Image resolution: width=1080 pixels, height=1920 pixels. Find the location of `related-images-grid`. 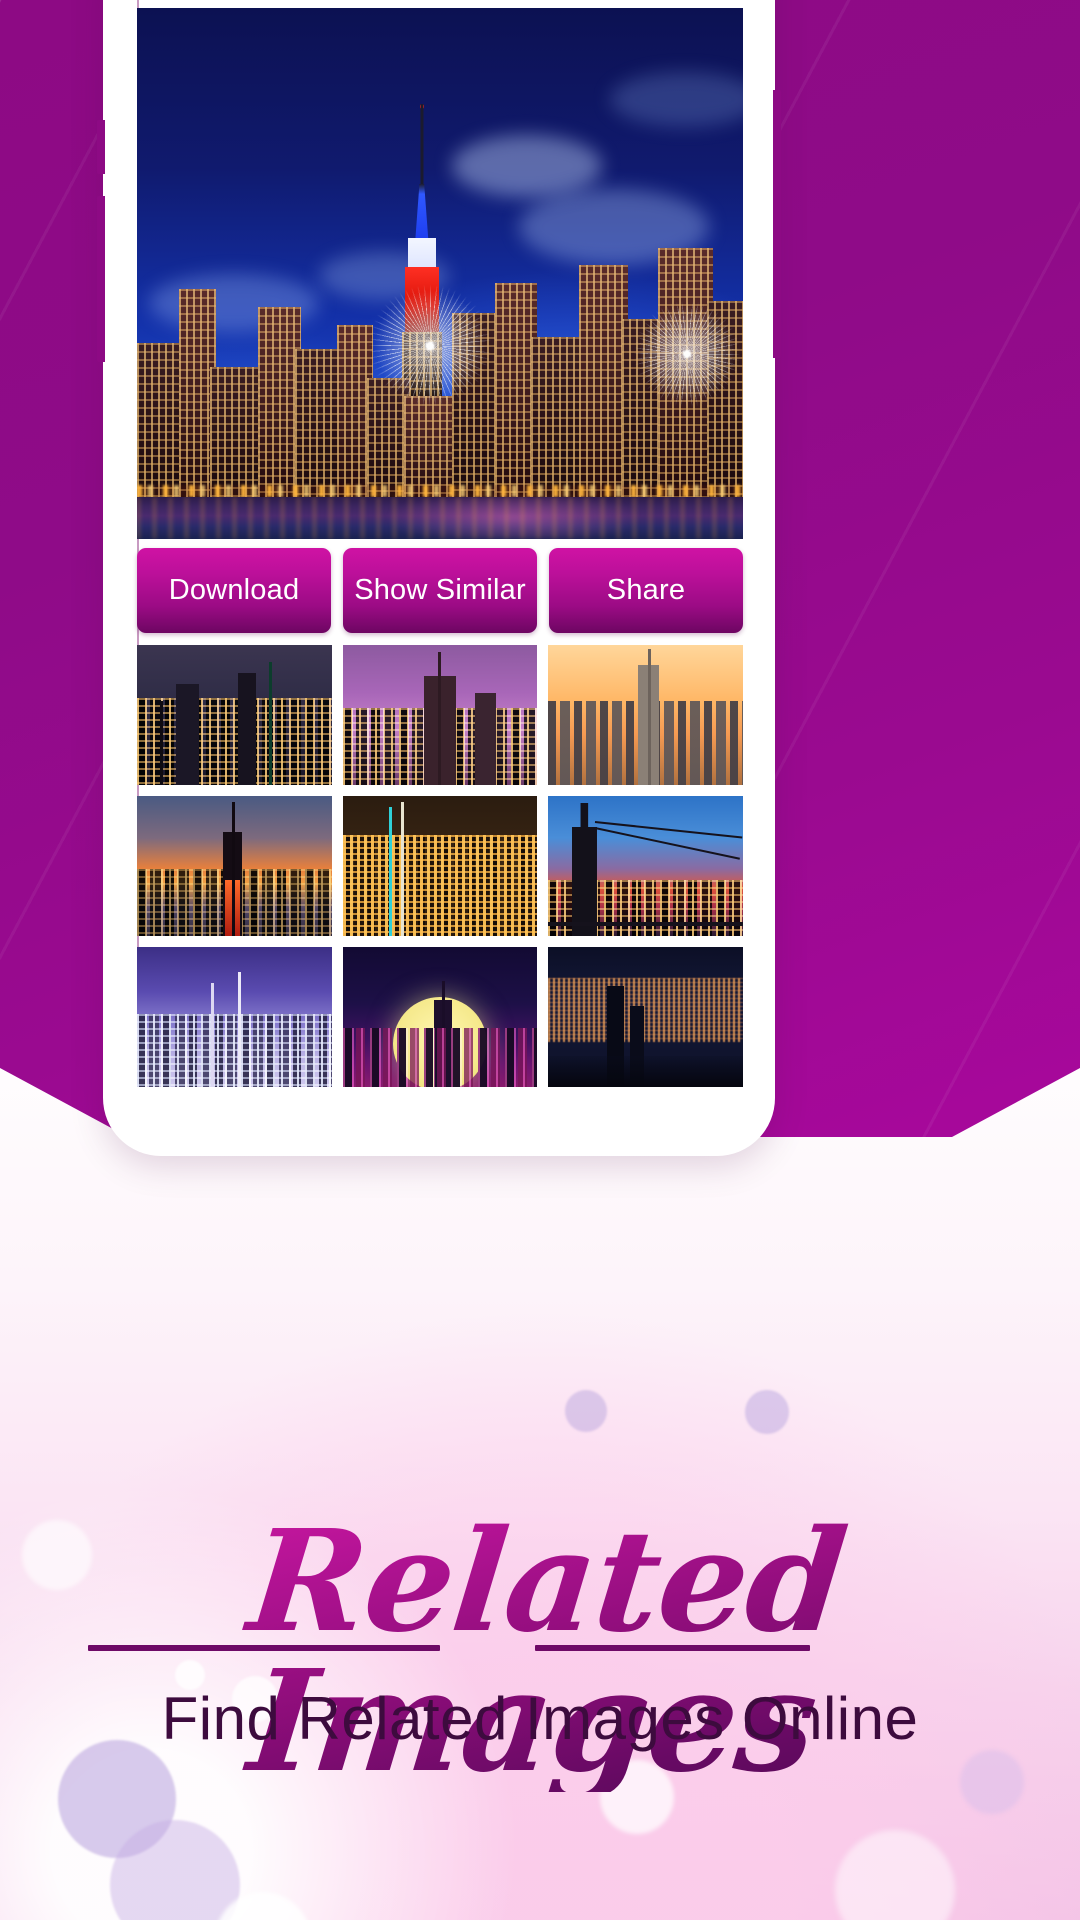

related-images-grid is located at coordinates (440, 866).